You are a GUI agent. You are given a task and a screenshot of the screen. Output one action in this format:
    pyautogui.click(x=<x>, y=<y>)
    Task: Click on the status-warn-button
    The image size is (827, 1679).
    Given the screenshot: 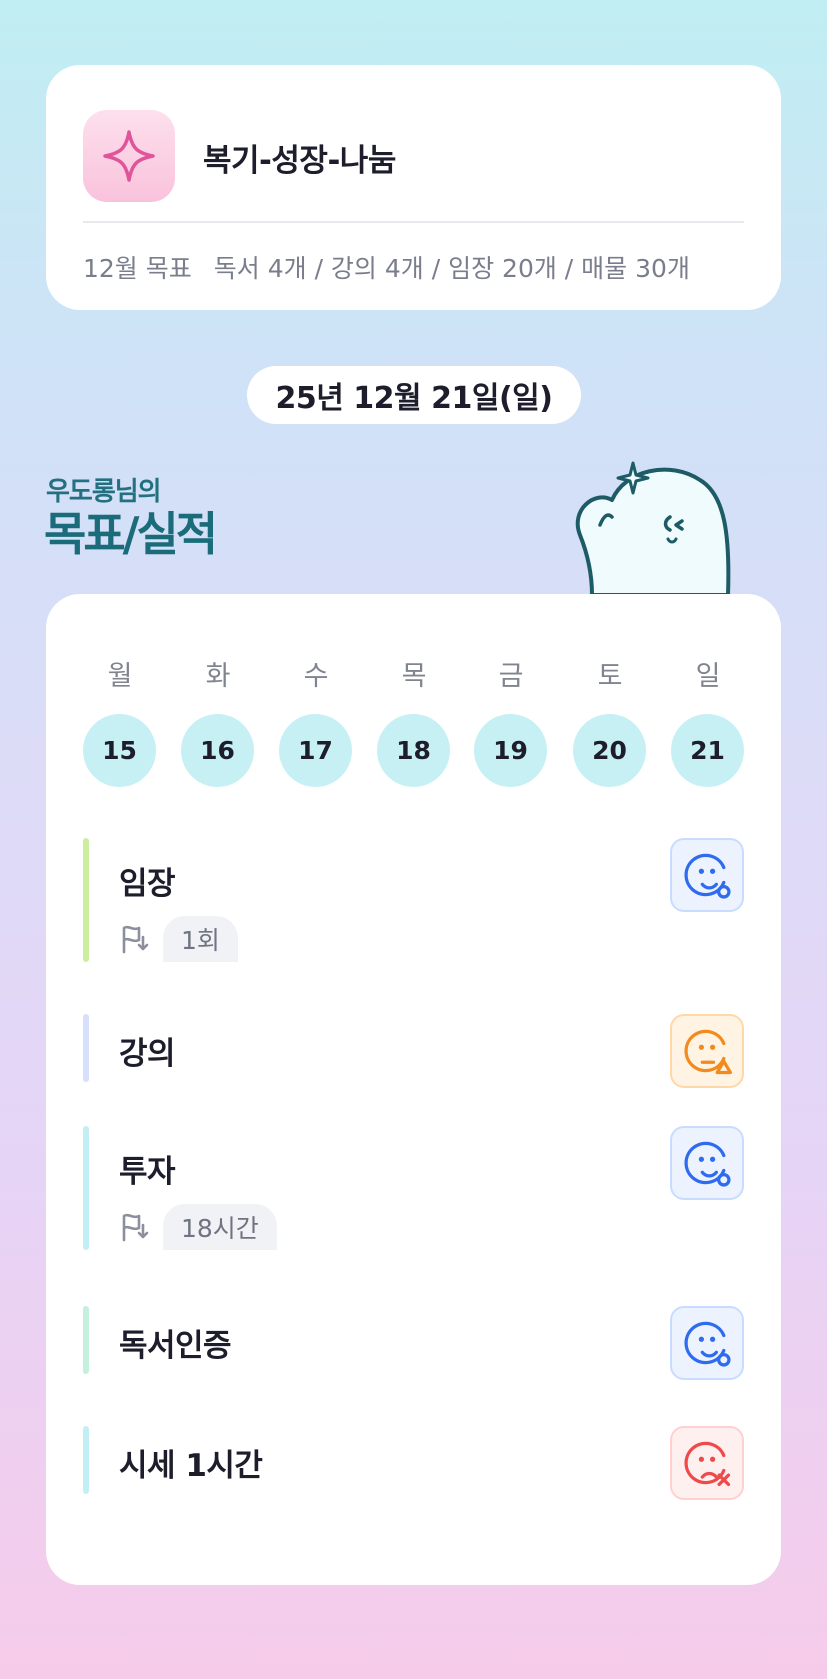 What is the action you would take?
    pyautogui.click(x=707, y=1051)
    